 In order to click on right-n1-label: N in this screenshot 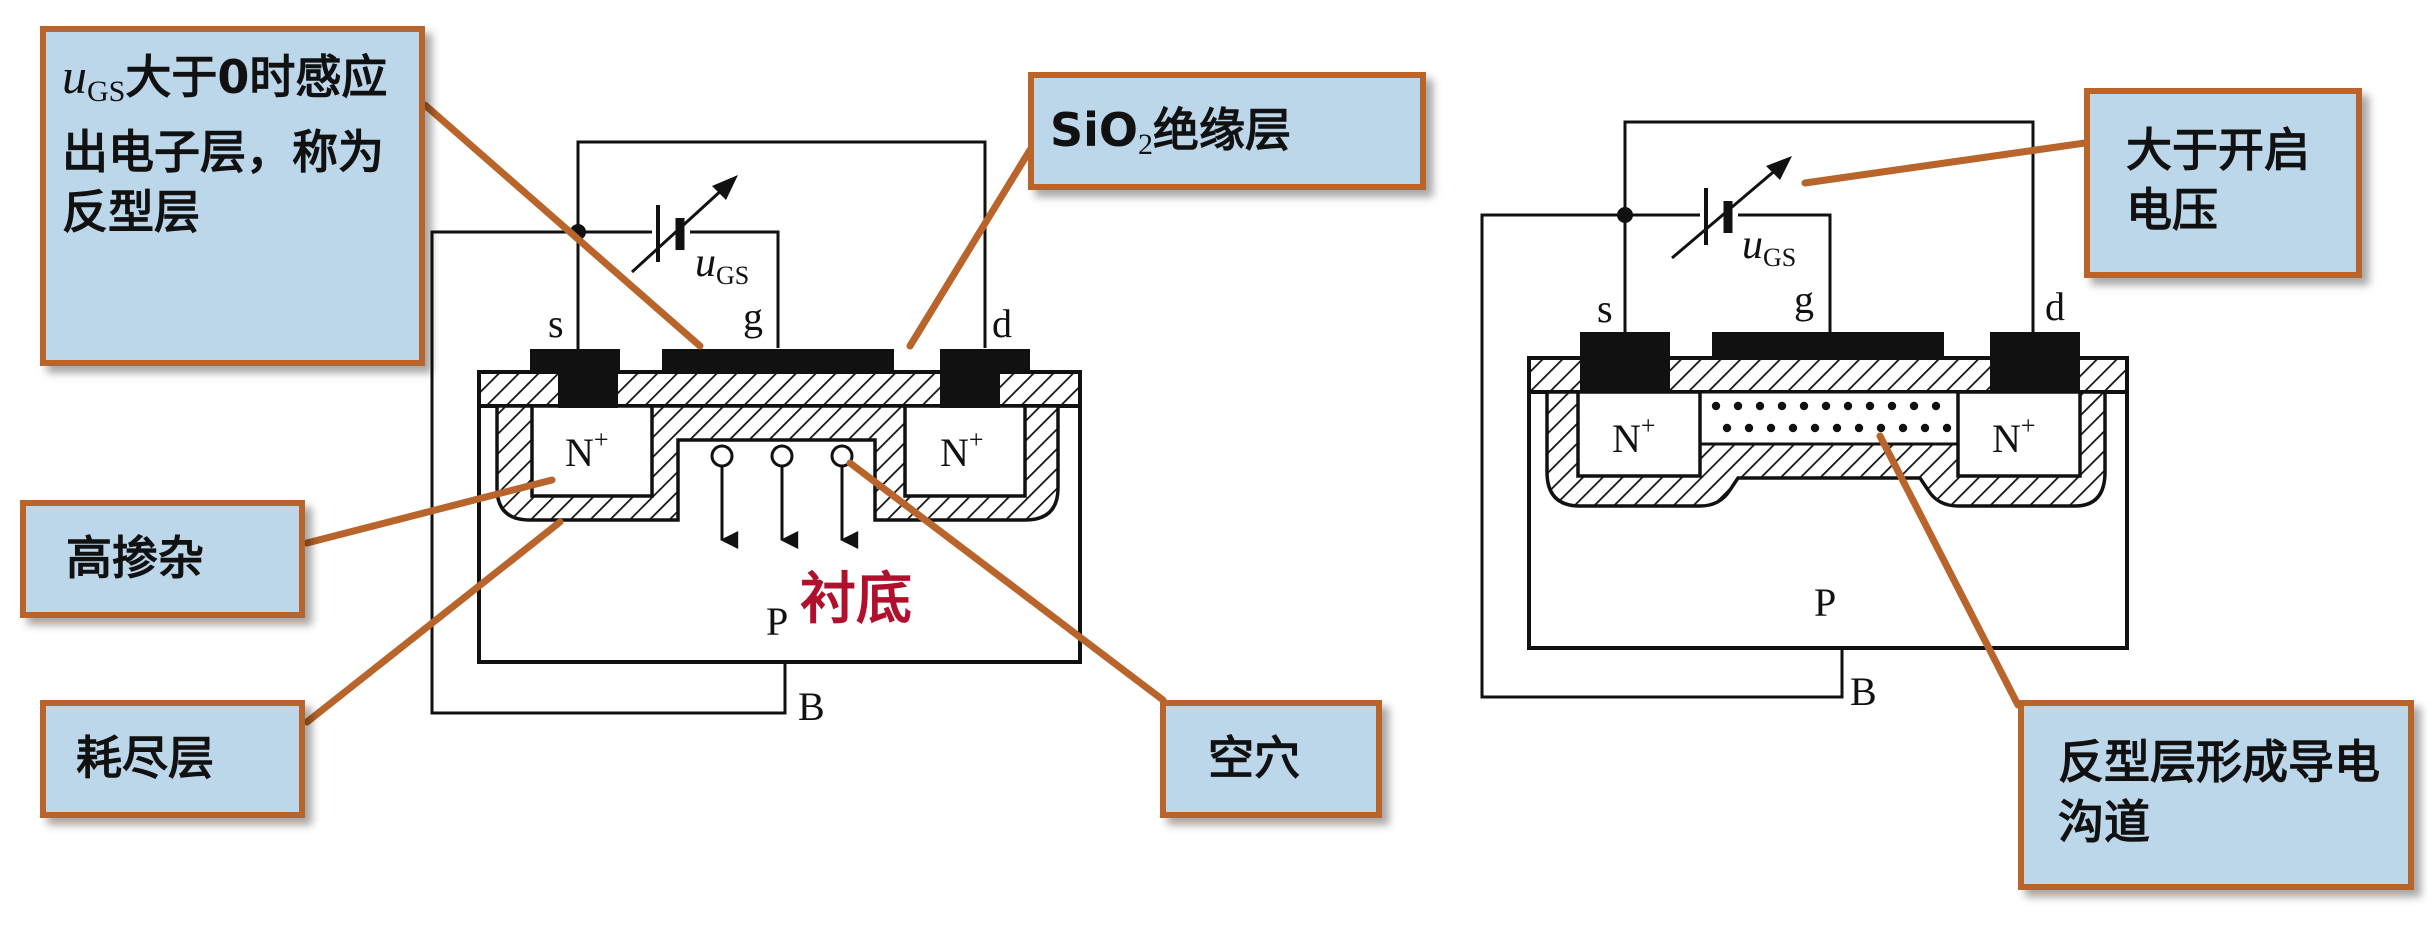, I will do `click(1626, 438)`.